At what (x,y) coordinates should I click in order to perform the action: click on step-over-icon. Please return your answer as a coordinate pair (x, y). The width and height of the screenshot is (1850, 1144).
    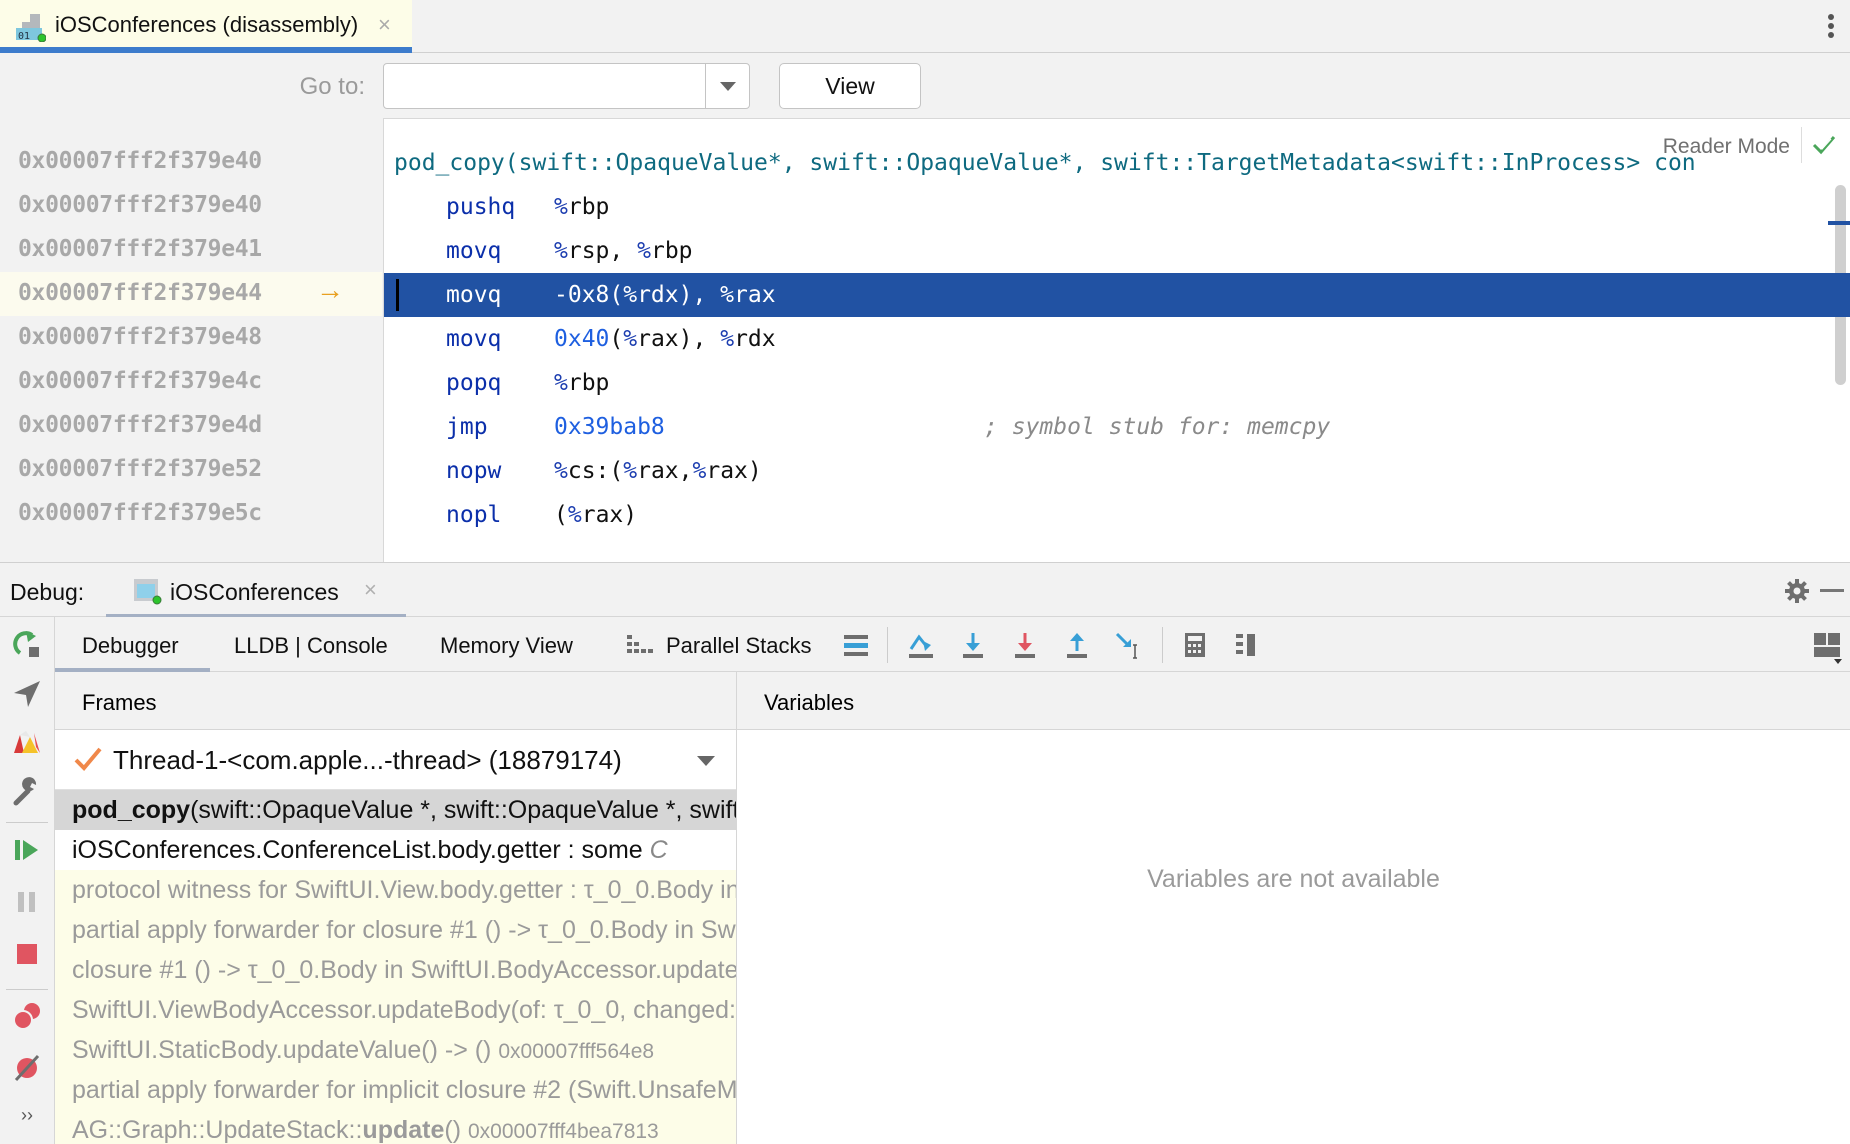
    Looking at the image, I should click on (921, 645).